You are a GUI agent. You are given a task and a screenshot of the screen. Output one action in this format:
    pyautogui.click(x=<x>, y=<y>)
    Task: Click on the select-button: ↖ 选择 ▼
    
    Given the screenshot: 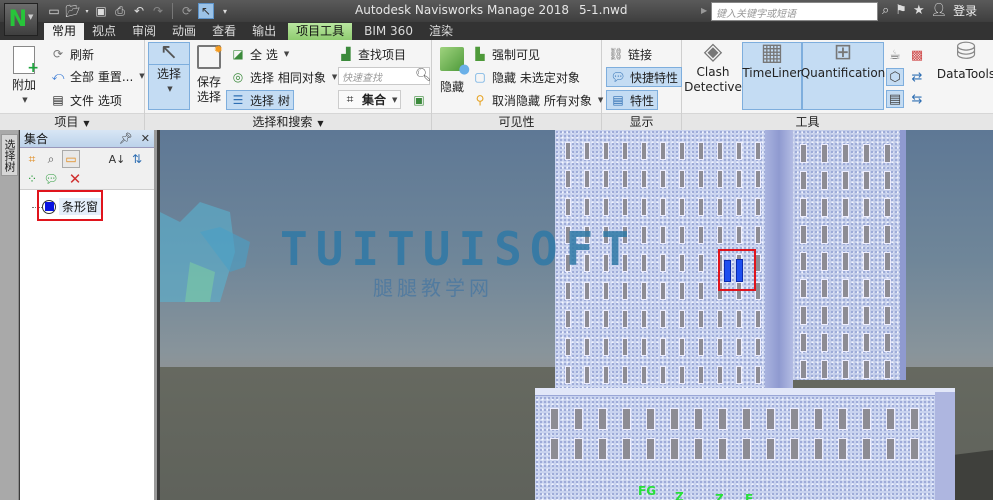 What is the action you would take?
    pyautogui.click(x=169, y=76)
    